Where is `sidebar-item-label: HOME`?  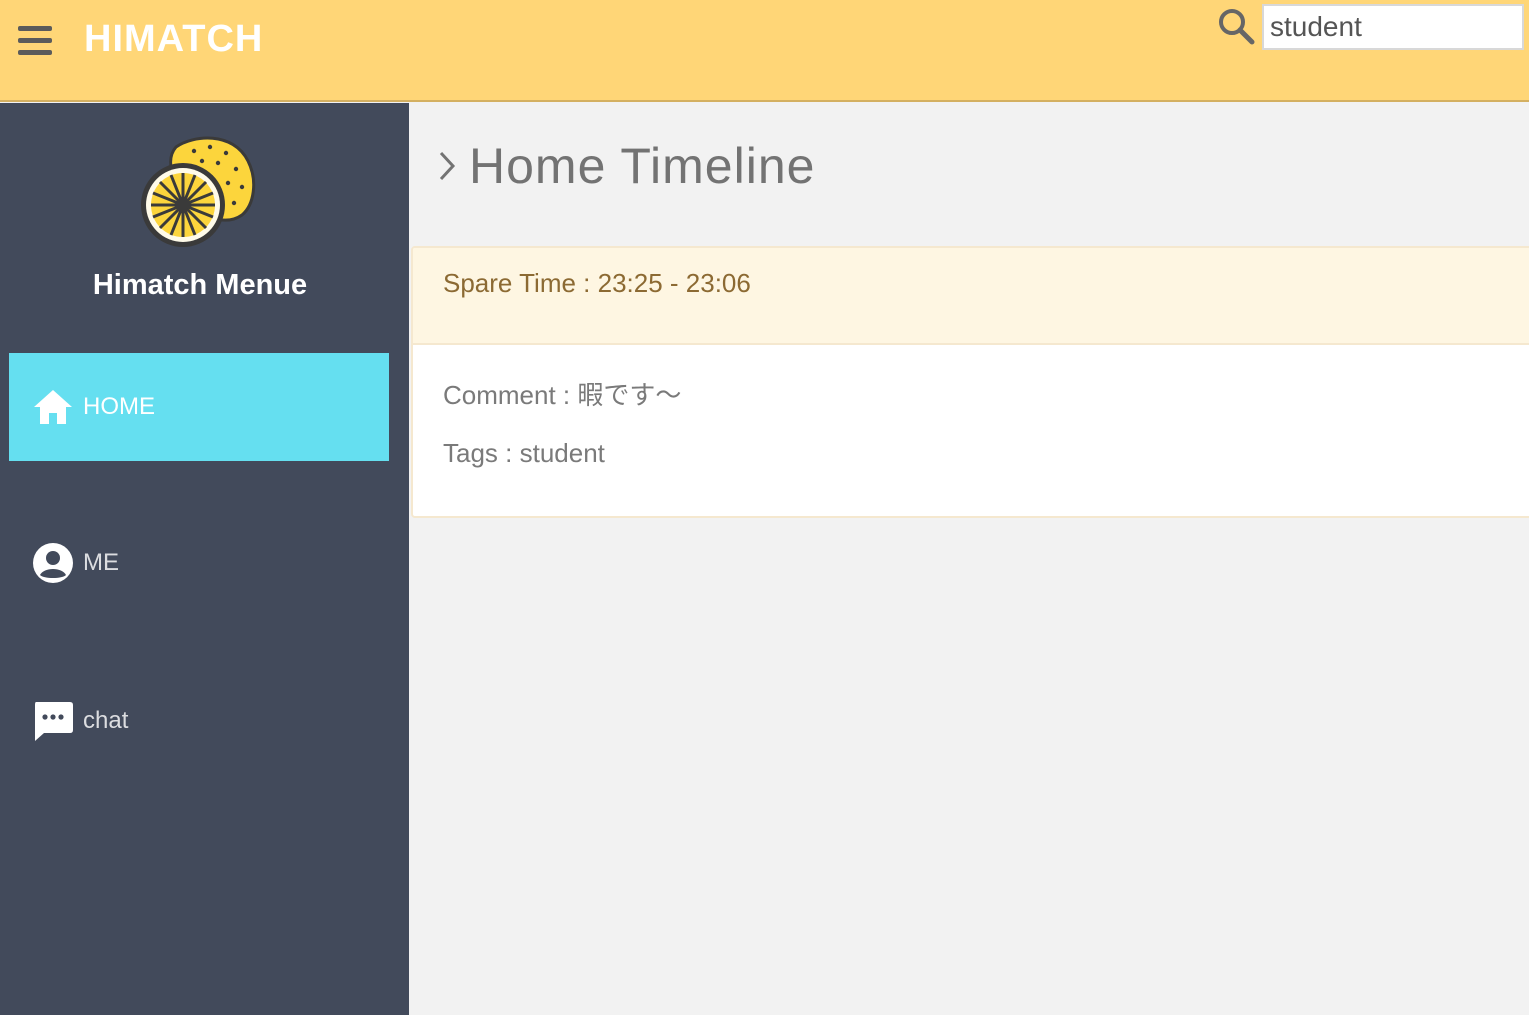
sidebar-item-label: HOME is located at coordinates (119, 406).